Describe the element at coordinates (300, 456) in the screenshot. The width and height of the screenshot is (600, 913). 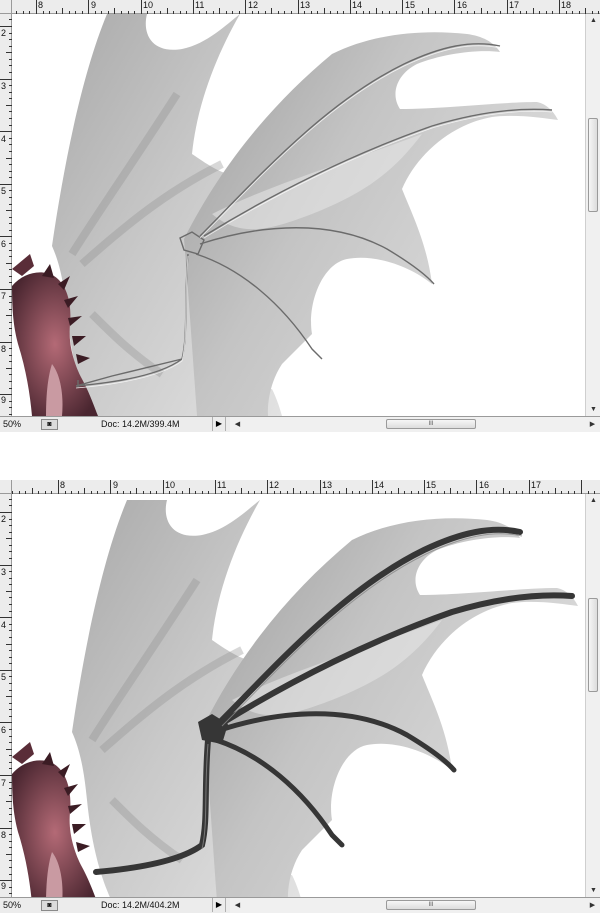
I see `panel-separator` at that location.